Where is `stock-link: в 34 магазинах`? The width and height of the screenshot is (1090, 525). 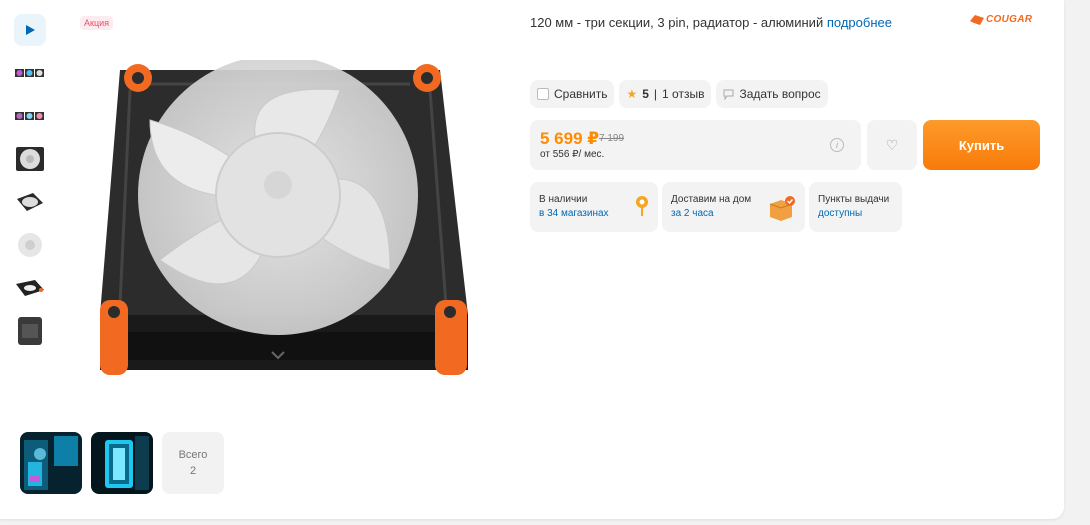
stock-link: в 34 магазинах is located at coordinates (594, 214).